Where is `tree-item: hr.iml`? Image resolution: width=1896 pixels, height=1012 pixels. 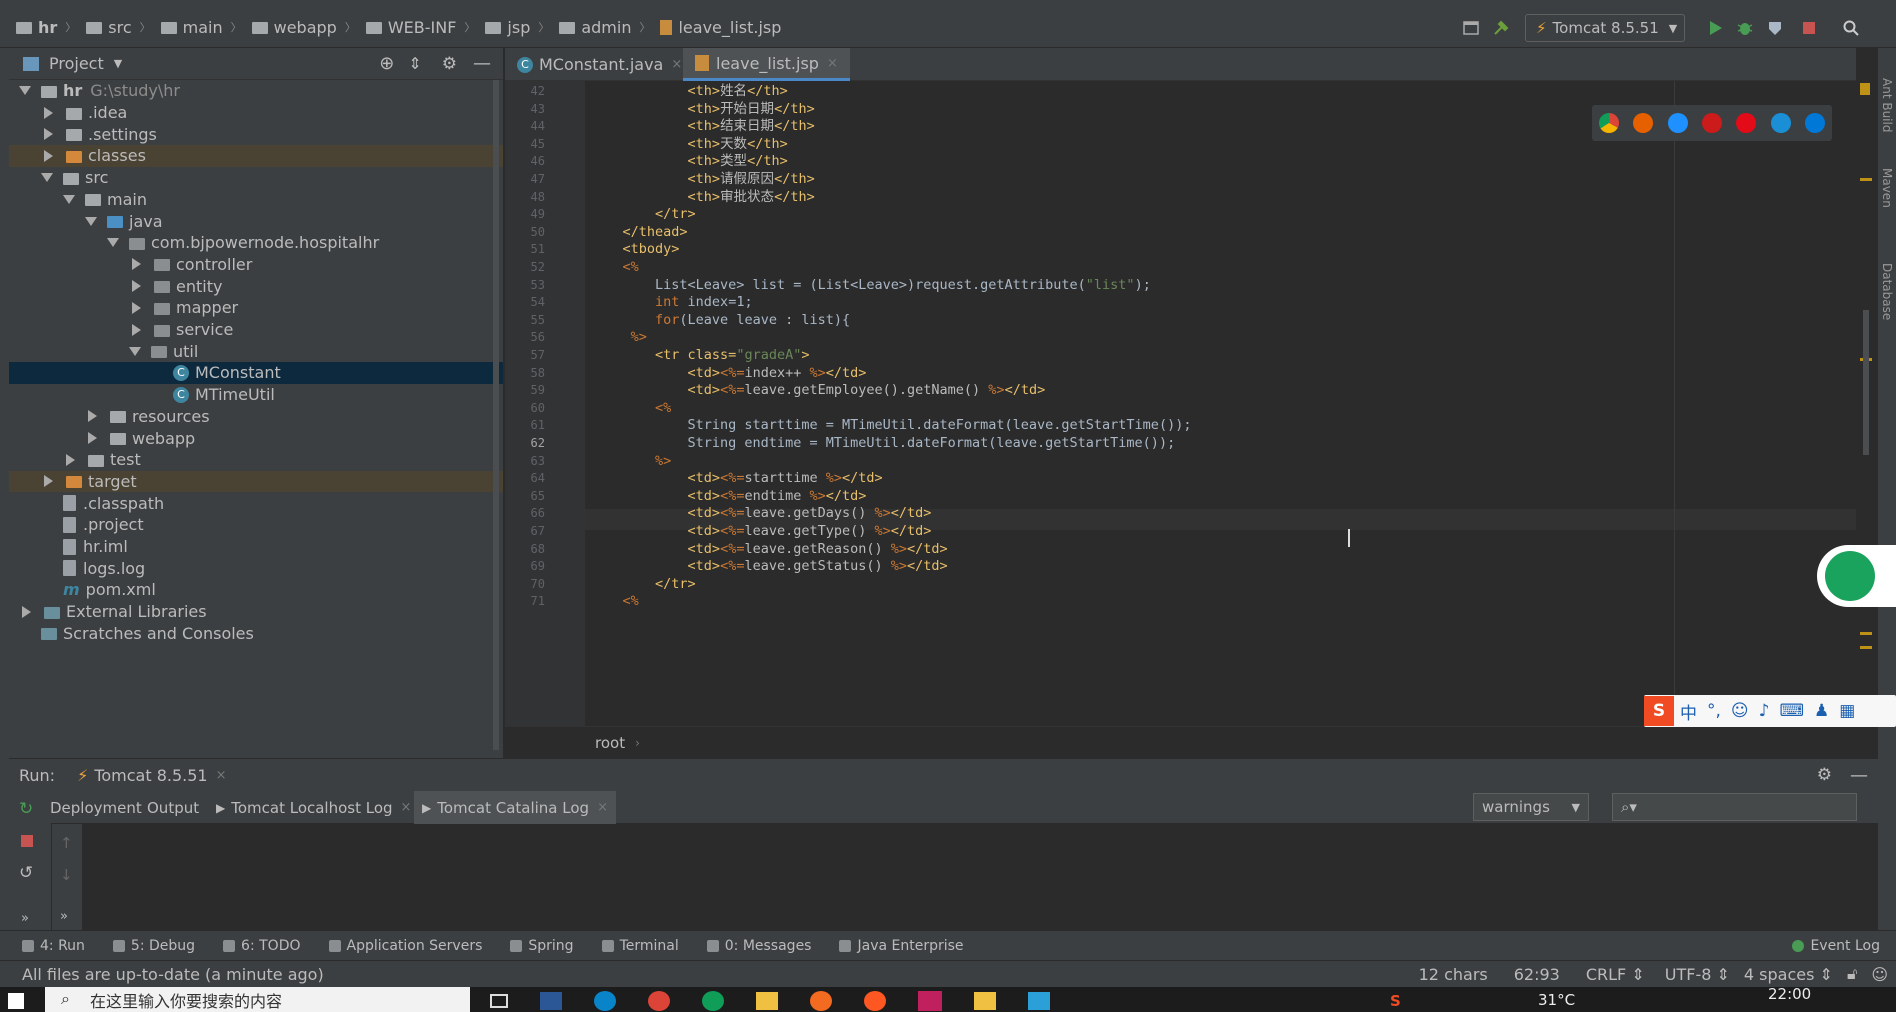 tree-item: hr.iml is located at coordinates (256, 547).